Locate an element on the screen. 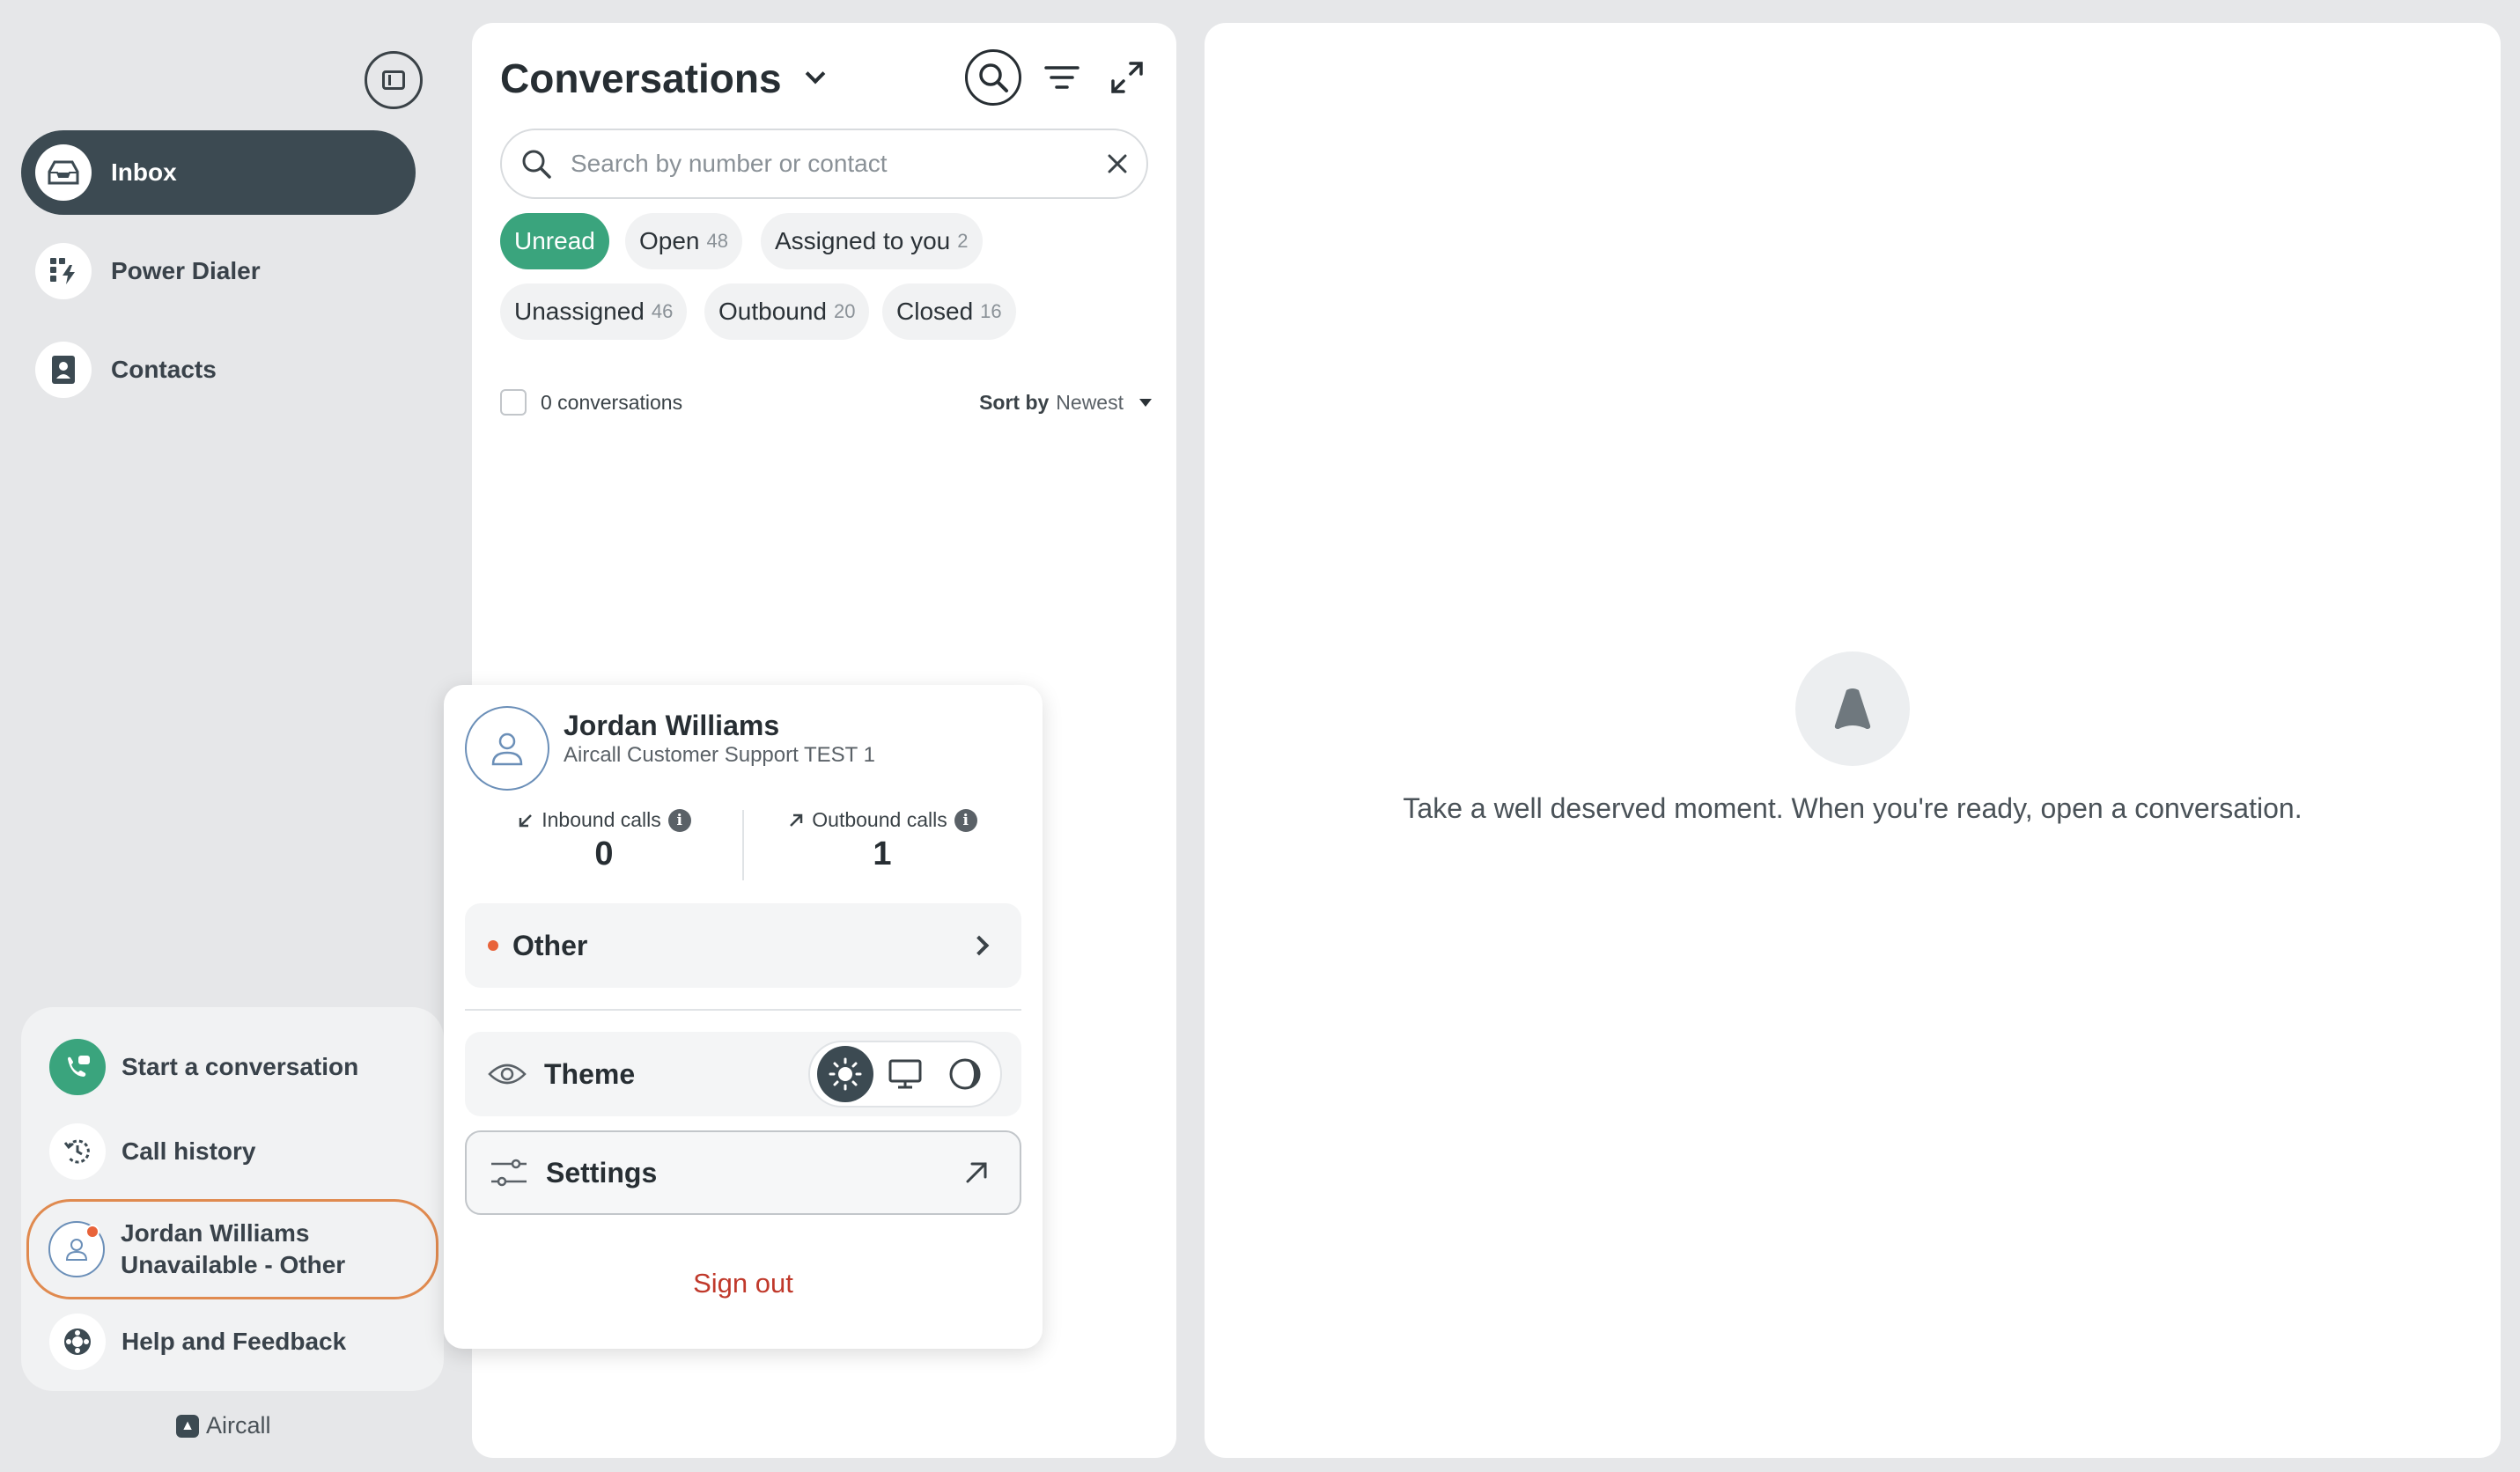 This screenshot has height=1472, width=2520. chip-unassigned: Unassigned 46 is located at coordinates (594, 312).